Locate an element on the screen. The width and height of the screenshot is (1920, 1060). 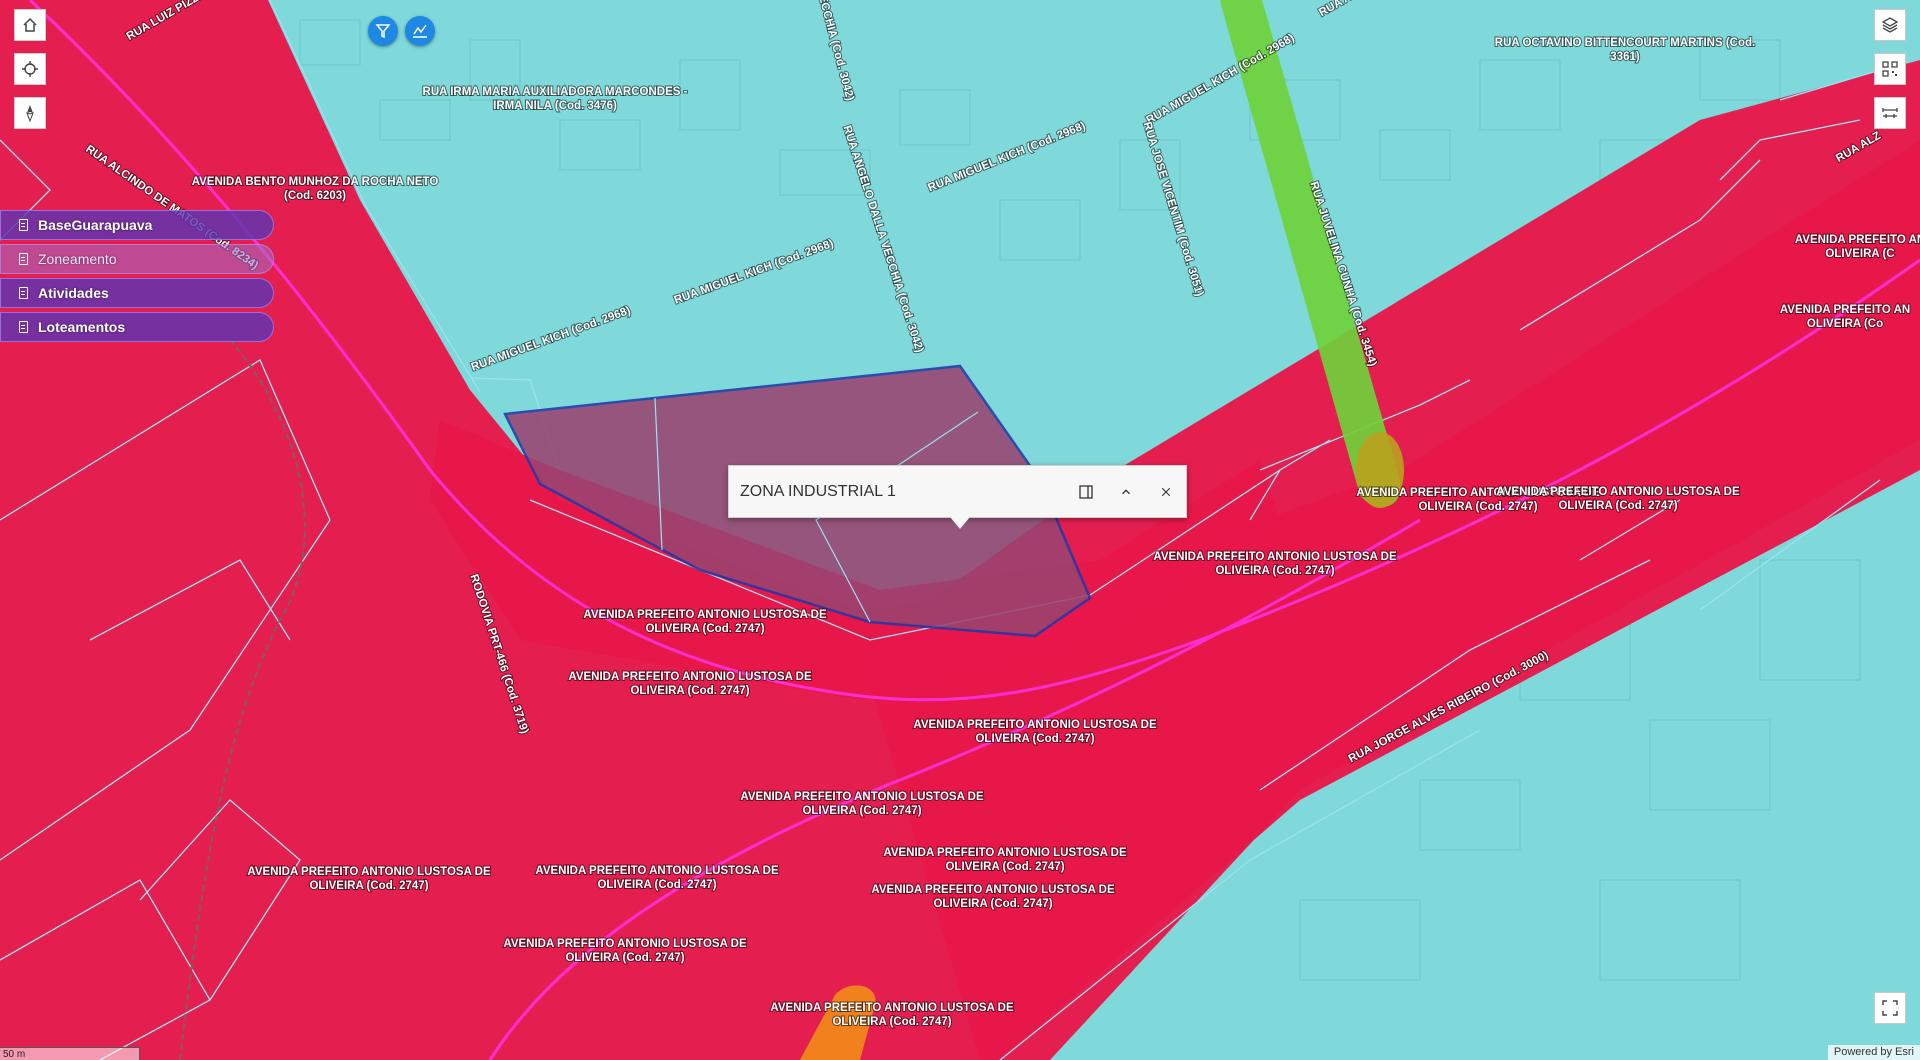
close-button is located at coordinates (1166, 492).